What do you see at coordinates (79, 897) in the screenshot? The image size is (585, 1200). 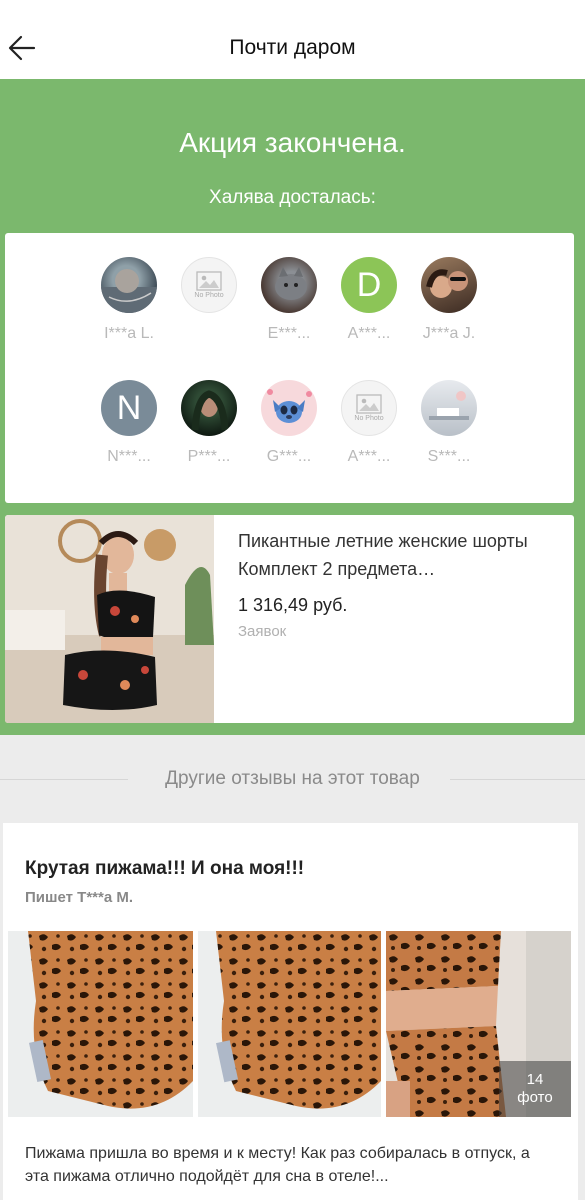 I see `review-author: Пишет Т***а М.` at bounding box center [79, 897].